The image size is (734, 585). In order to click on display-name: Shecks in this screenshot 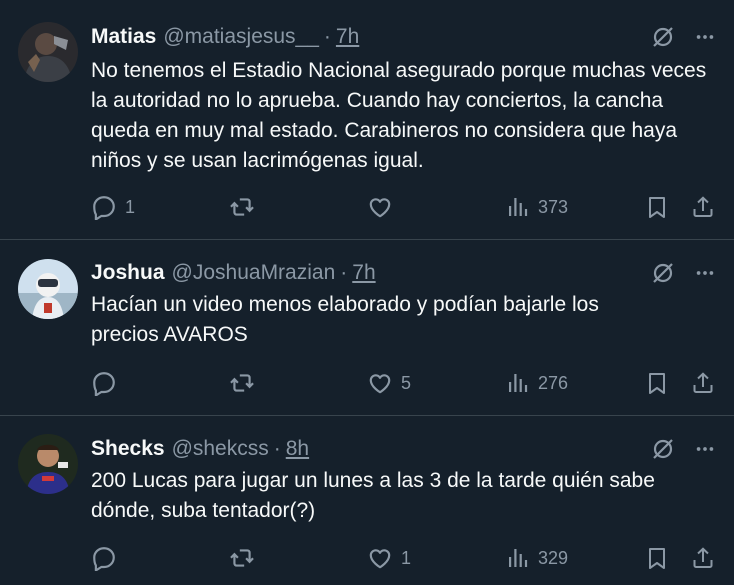, I will do `click(128, 449)`.